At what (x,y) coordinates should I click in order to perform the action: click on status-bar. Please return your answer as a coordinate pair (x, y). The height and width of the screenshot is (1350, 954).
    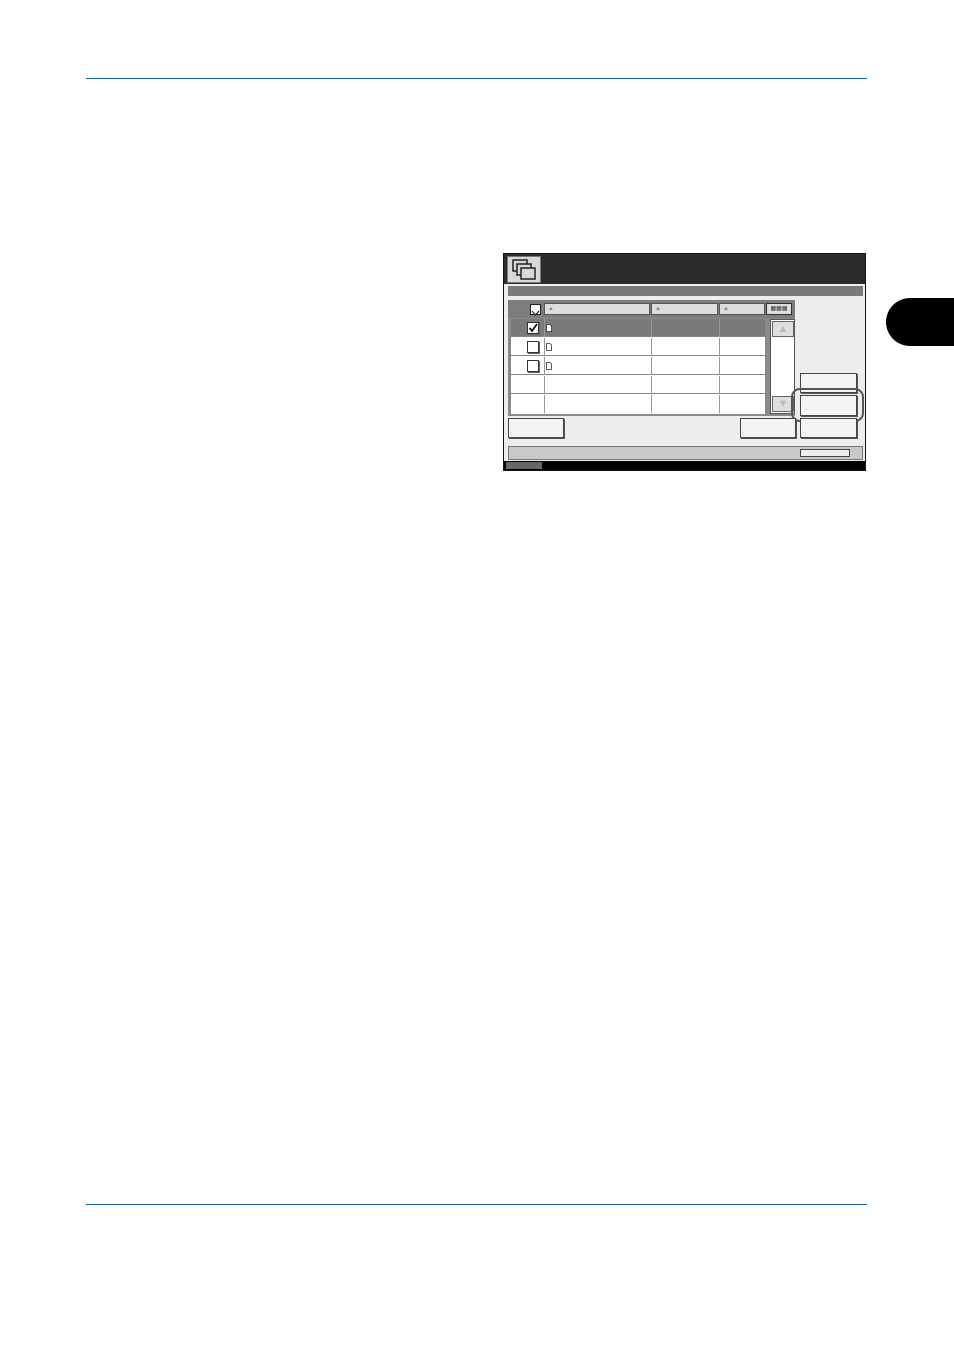
    Looking at the image, I should click on (685, 453).